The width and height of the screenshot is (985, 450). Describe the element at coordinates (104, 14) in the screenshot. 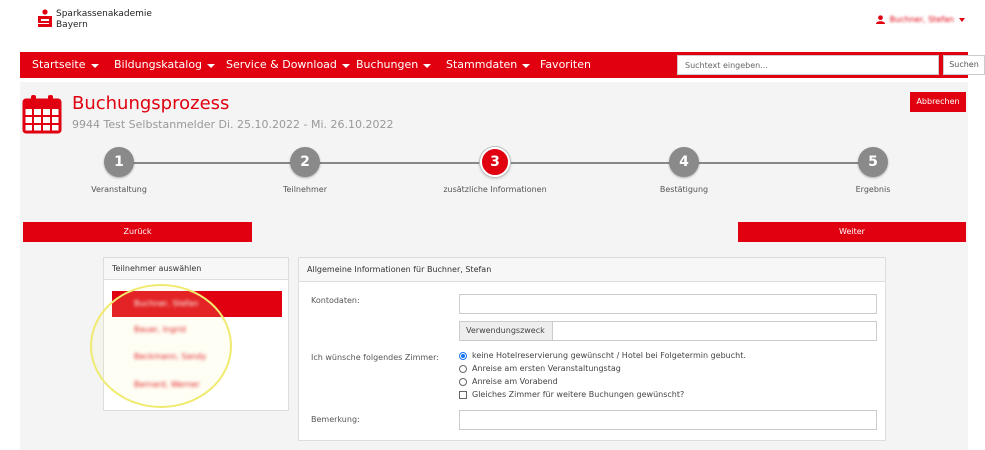

I see `brand-line1: Sparkassenakademie` at that location.